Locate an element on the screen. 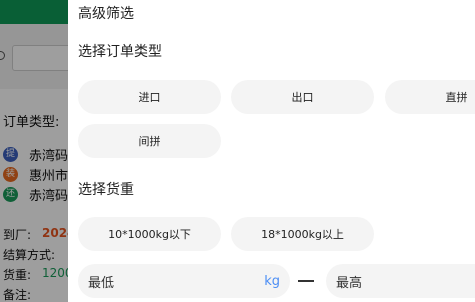  dim-overlay is located at coordinates (34, 151).